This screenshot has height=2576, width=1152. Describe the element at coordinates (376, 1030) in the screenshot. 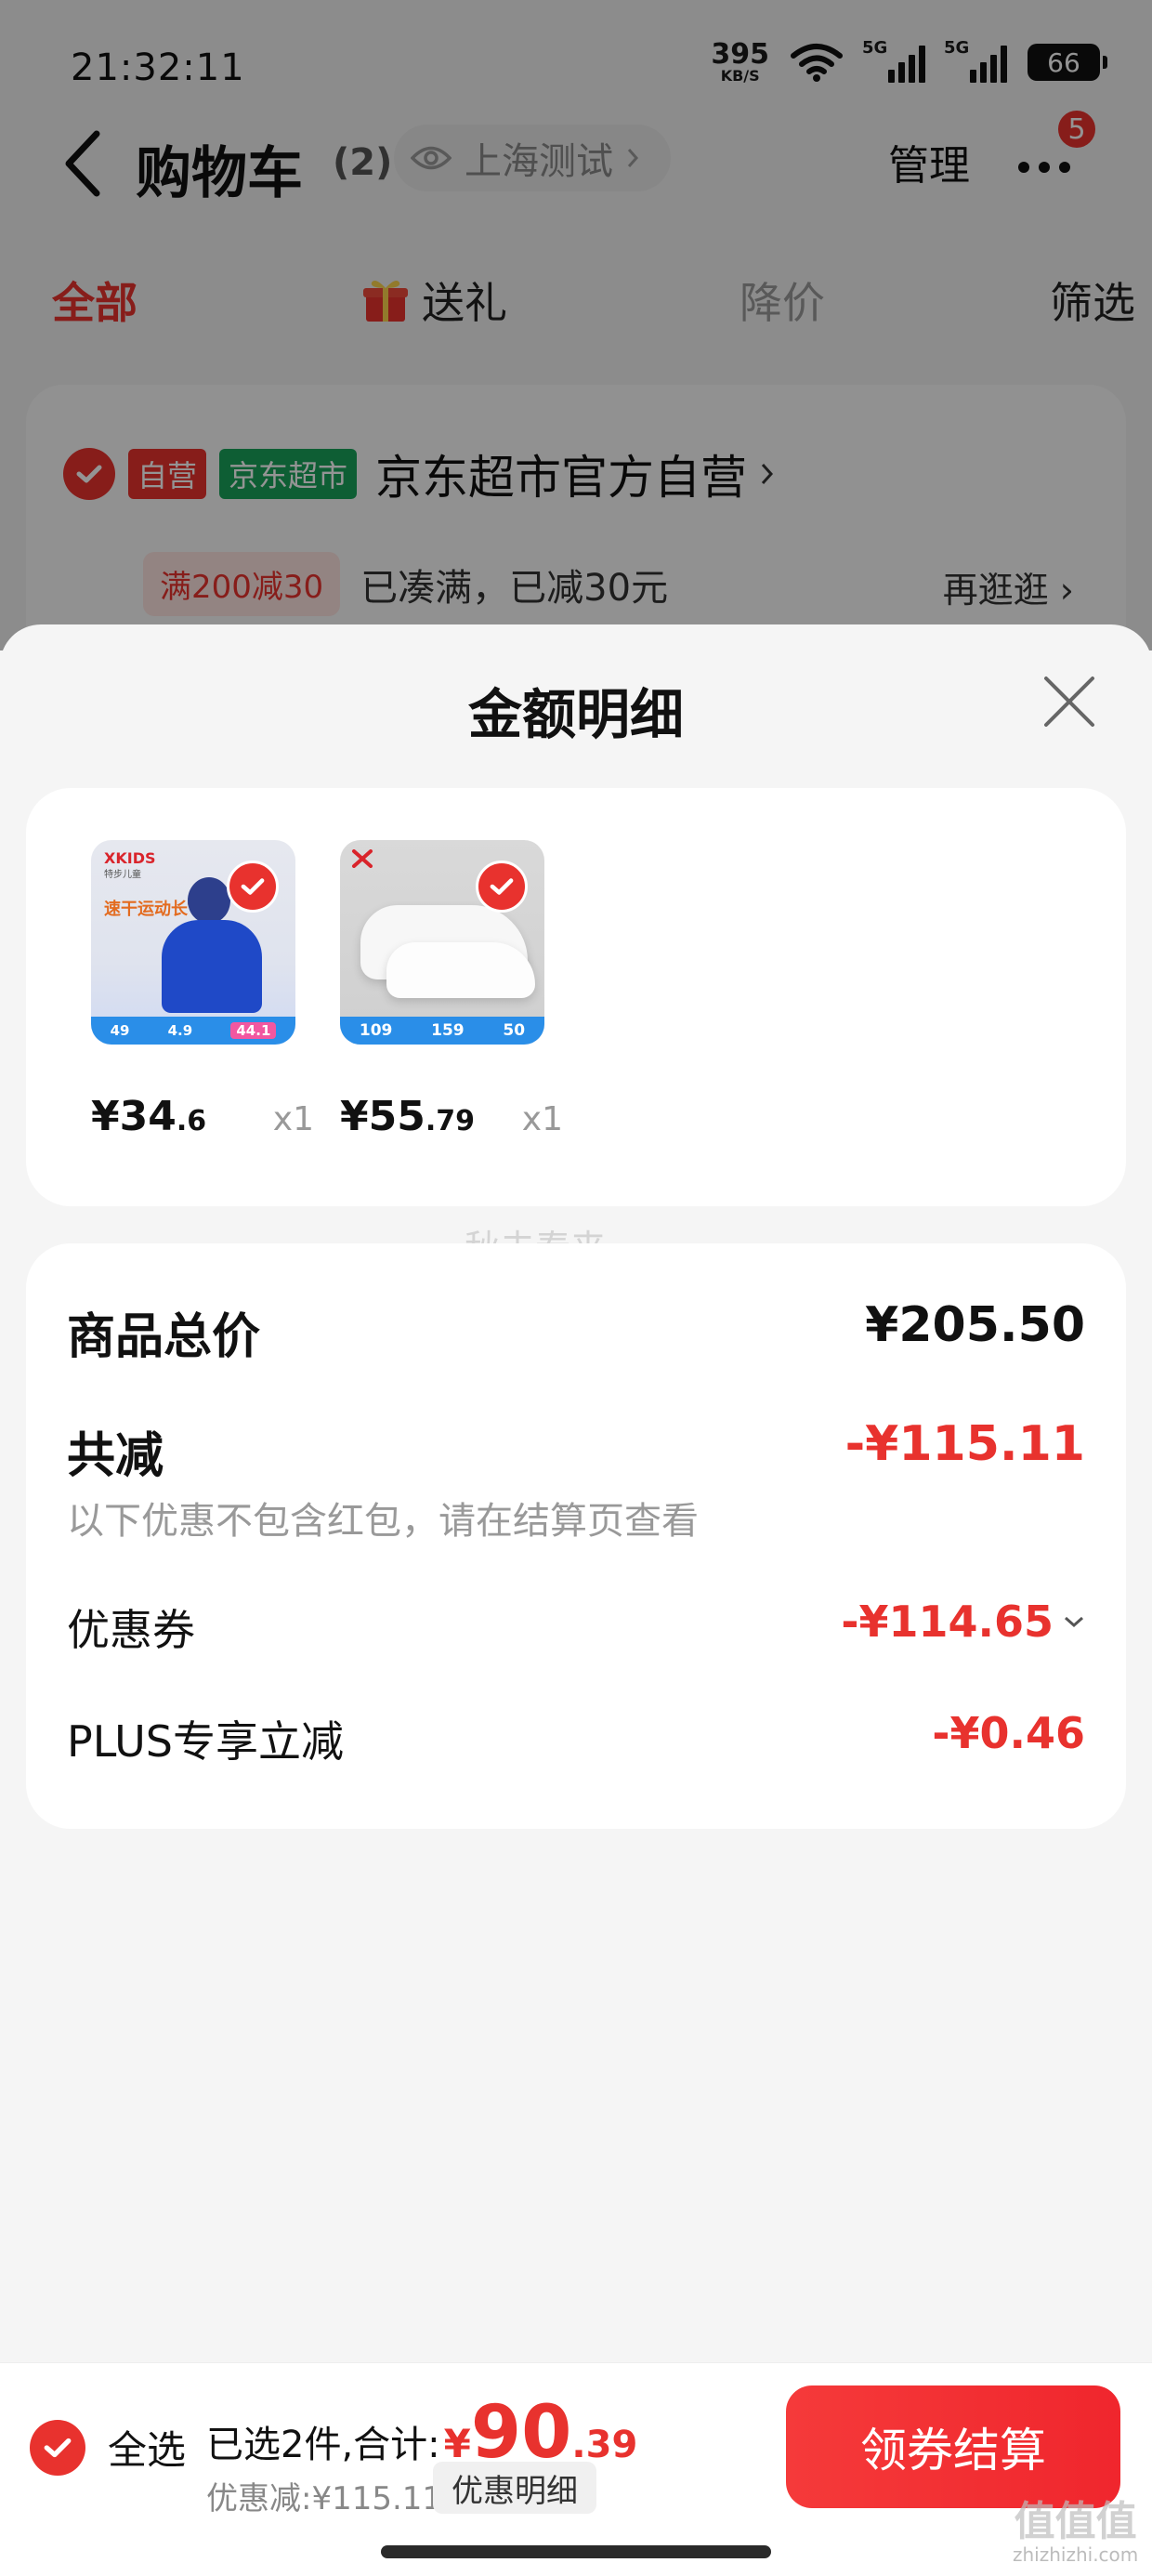

I see `thumb-price-1: 109` at that location.